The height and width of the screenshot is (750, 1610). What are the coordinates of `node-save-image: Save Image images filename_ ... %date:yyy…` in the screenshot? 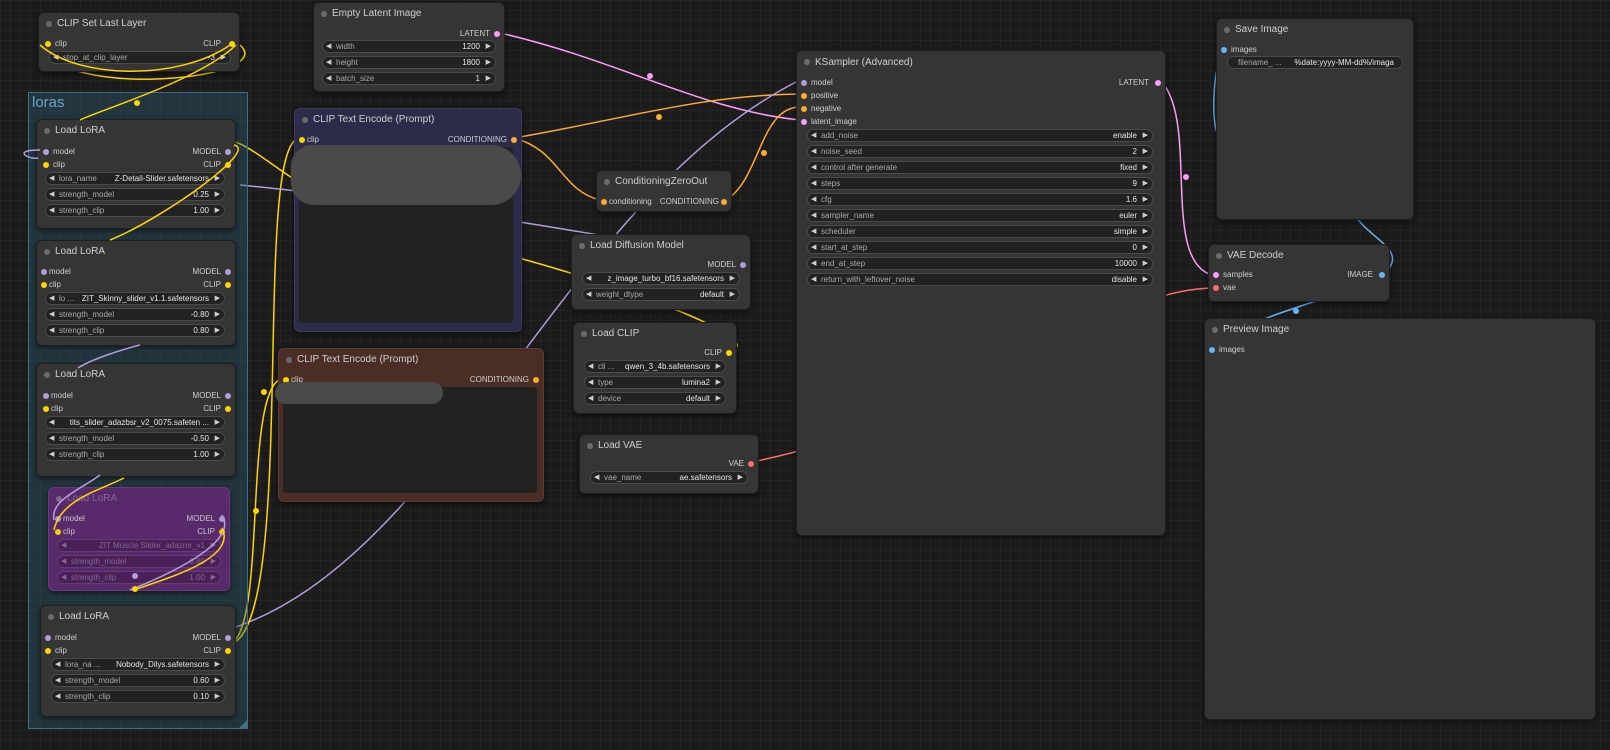 It's located at (1315, 119).